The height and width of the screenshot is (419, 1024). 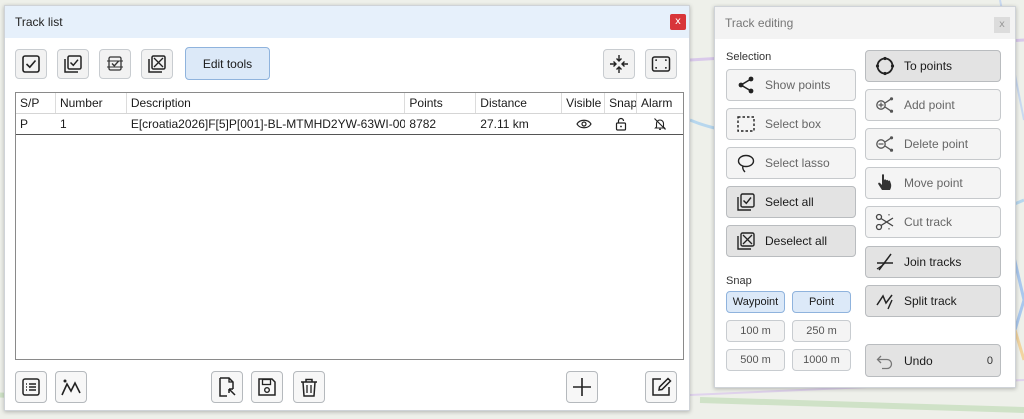 What do you see at coordinates (798, 85) in the screenshot?
I see `show-points-label: Show points` at bounding box center [798, 85].